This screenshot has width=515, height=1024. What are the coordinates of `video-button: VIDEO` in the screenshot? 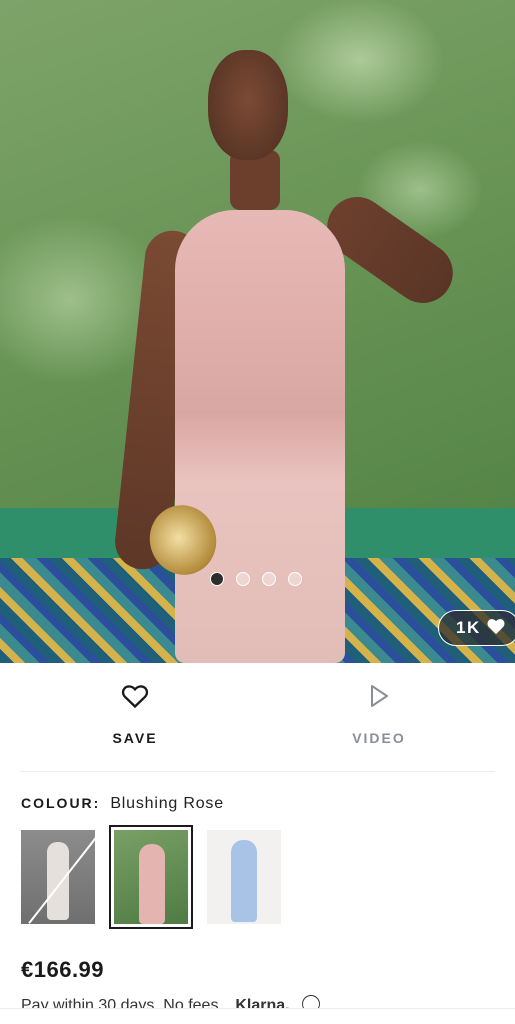 It's located at (379, 714).